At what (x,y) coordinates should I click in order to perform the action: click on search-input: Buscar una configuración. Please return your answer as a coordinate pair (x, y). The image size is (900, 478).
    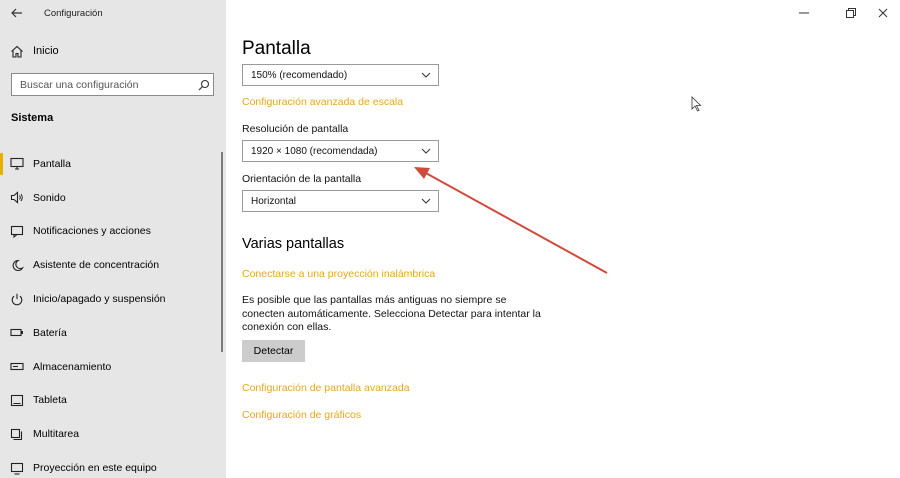
    Looking at the image, I should click on (107, 85).